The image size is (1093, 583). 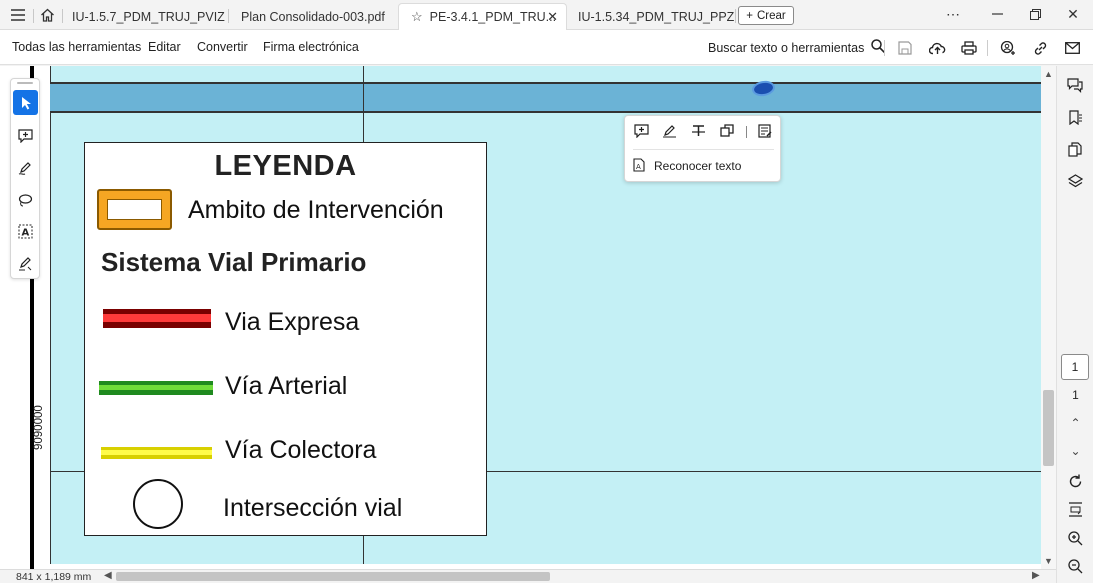 I want to click on annotation-tools-palette: A, so click(x=25, y=178).